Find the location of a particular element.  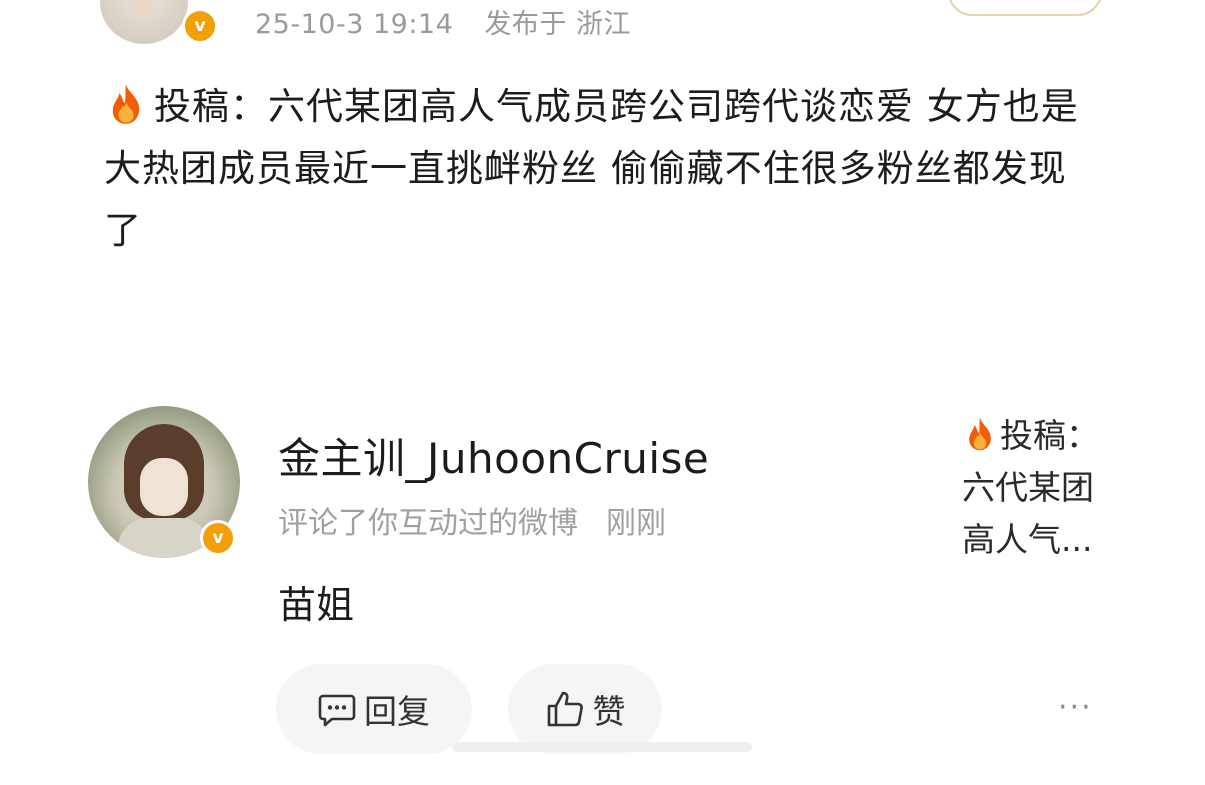

more-icon: ··· is located at coordinates (1075, 707).